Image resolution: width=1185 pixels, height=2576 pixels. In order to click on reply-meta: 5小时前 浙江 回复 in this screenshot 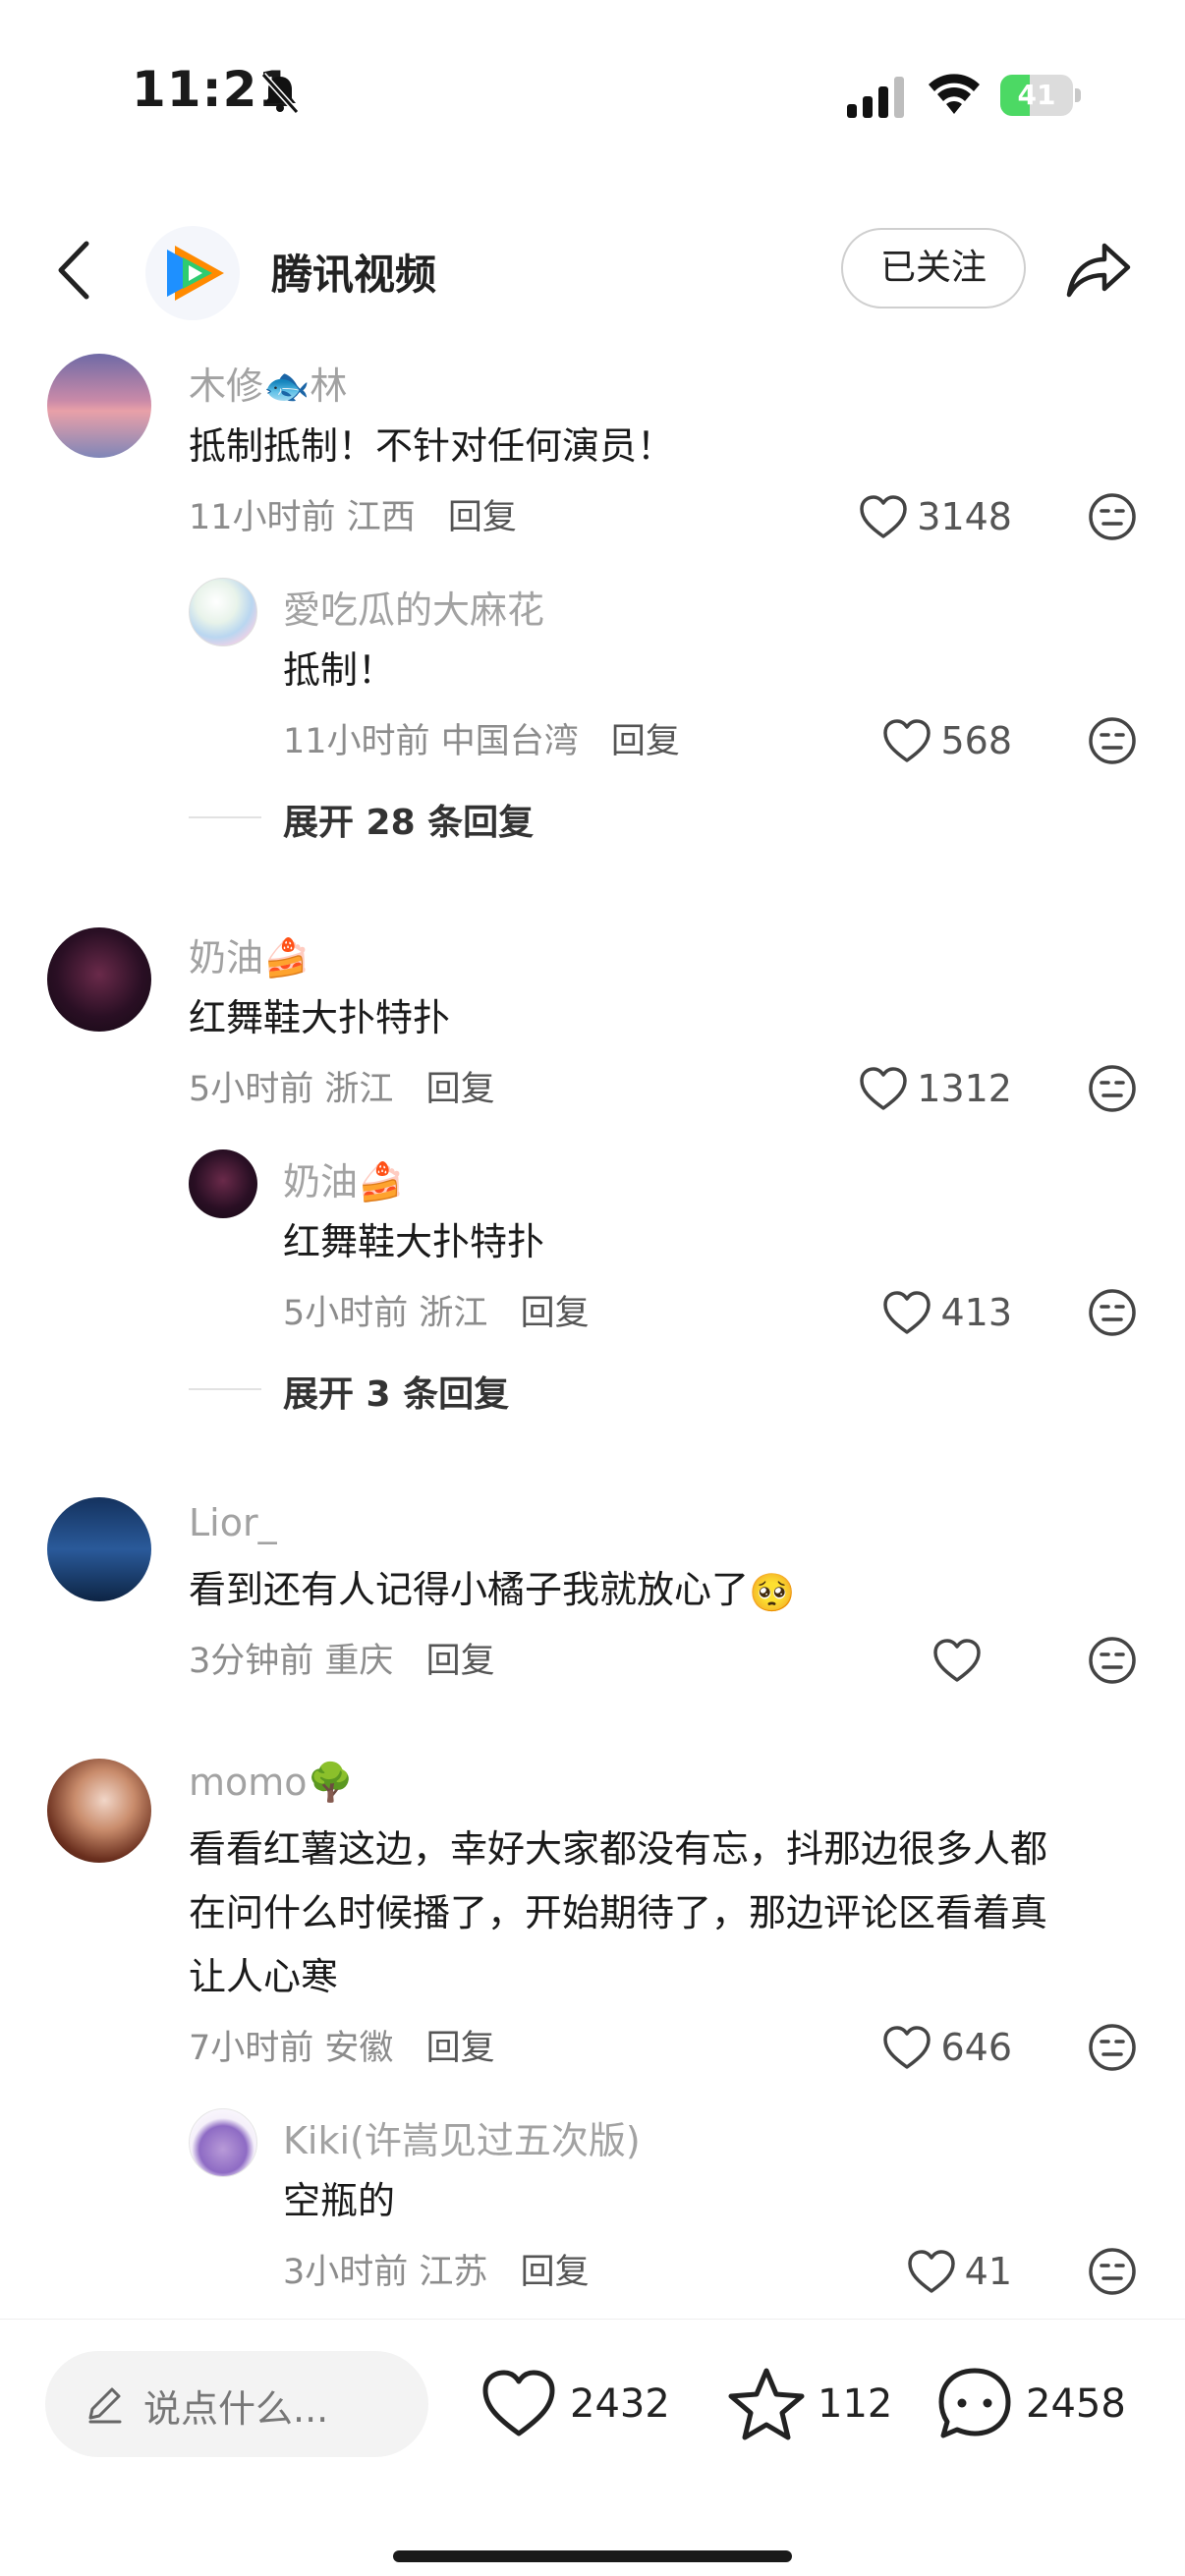, I will do `click(437, 1310)`.